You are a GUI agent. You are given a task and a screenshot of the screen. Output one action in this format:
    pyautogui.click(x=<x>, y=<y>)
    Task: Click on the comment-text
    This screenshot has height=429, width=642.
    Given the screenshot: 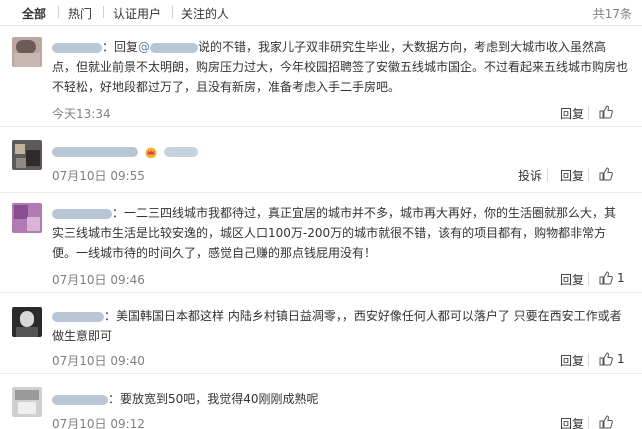 What is the action you would take?
    pyautogui.click(x=340, y=151)
    